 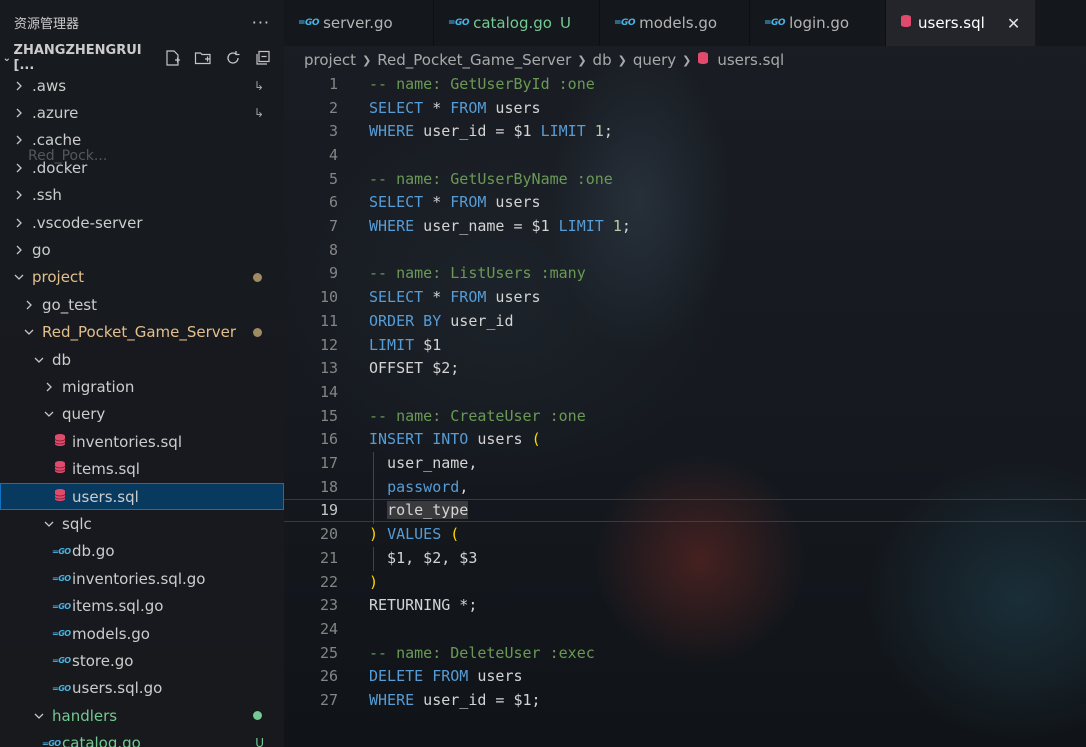 What do you see at coordinates (818, 23) in the screenshot?
I see `tab-login-go: =GO login.go` at bounding box center [818, 23].